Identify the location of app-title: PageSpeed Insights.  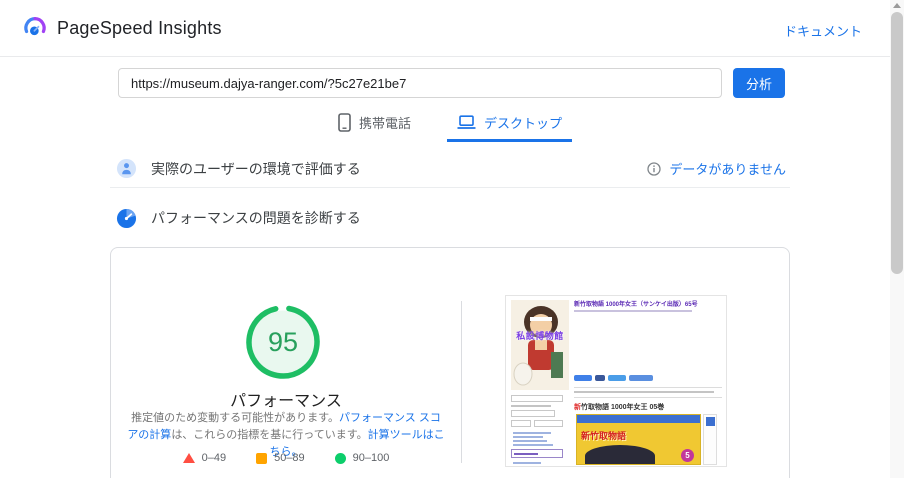
(139, 27).